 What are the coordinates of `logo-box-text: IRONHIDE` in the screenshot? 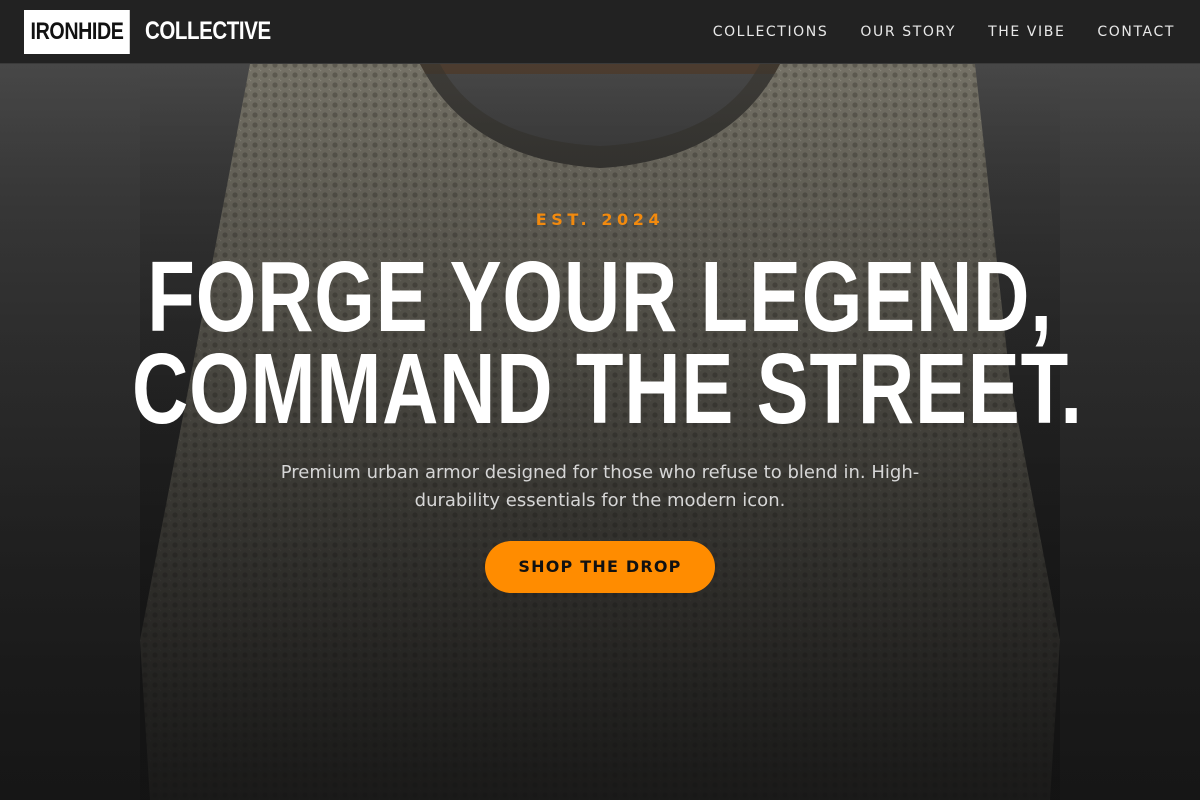 It's located at (77, 31).